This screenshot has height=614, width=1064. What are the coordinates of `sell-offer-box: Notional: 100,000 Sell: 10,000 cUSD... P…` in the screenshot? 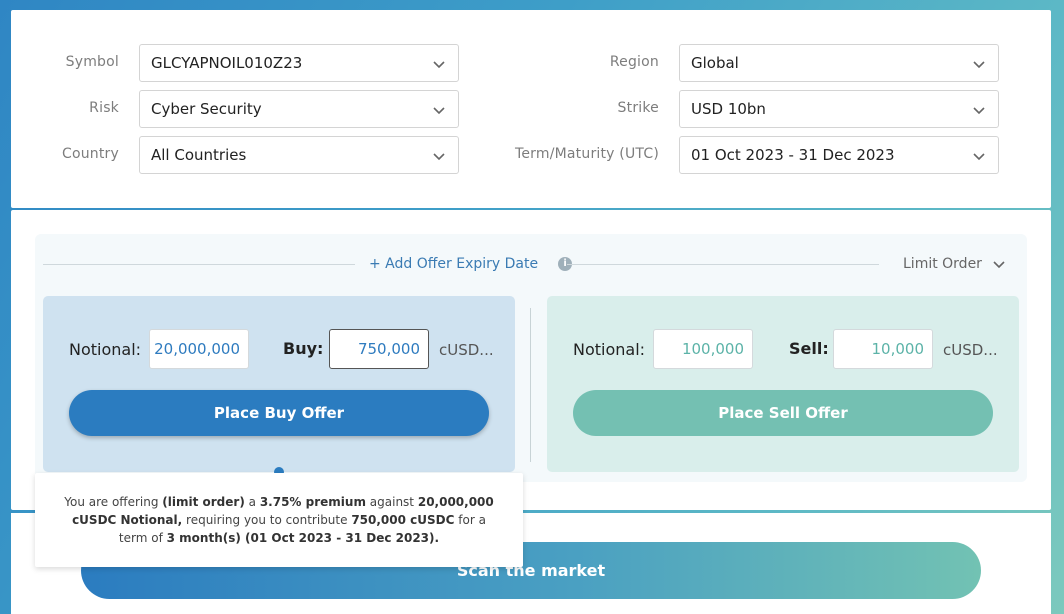 It's located at (783, 384).